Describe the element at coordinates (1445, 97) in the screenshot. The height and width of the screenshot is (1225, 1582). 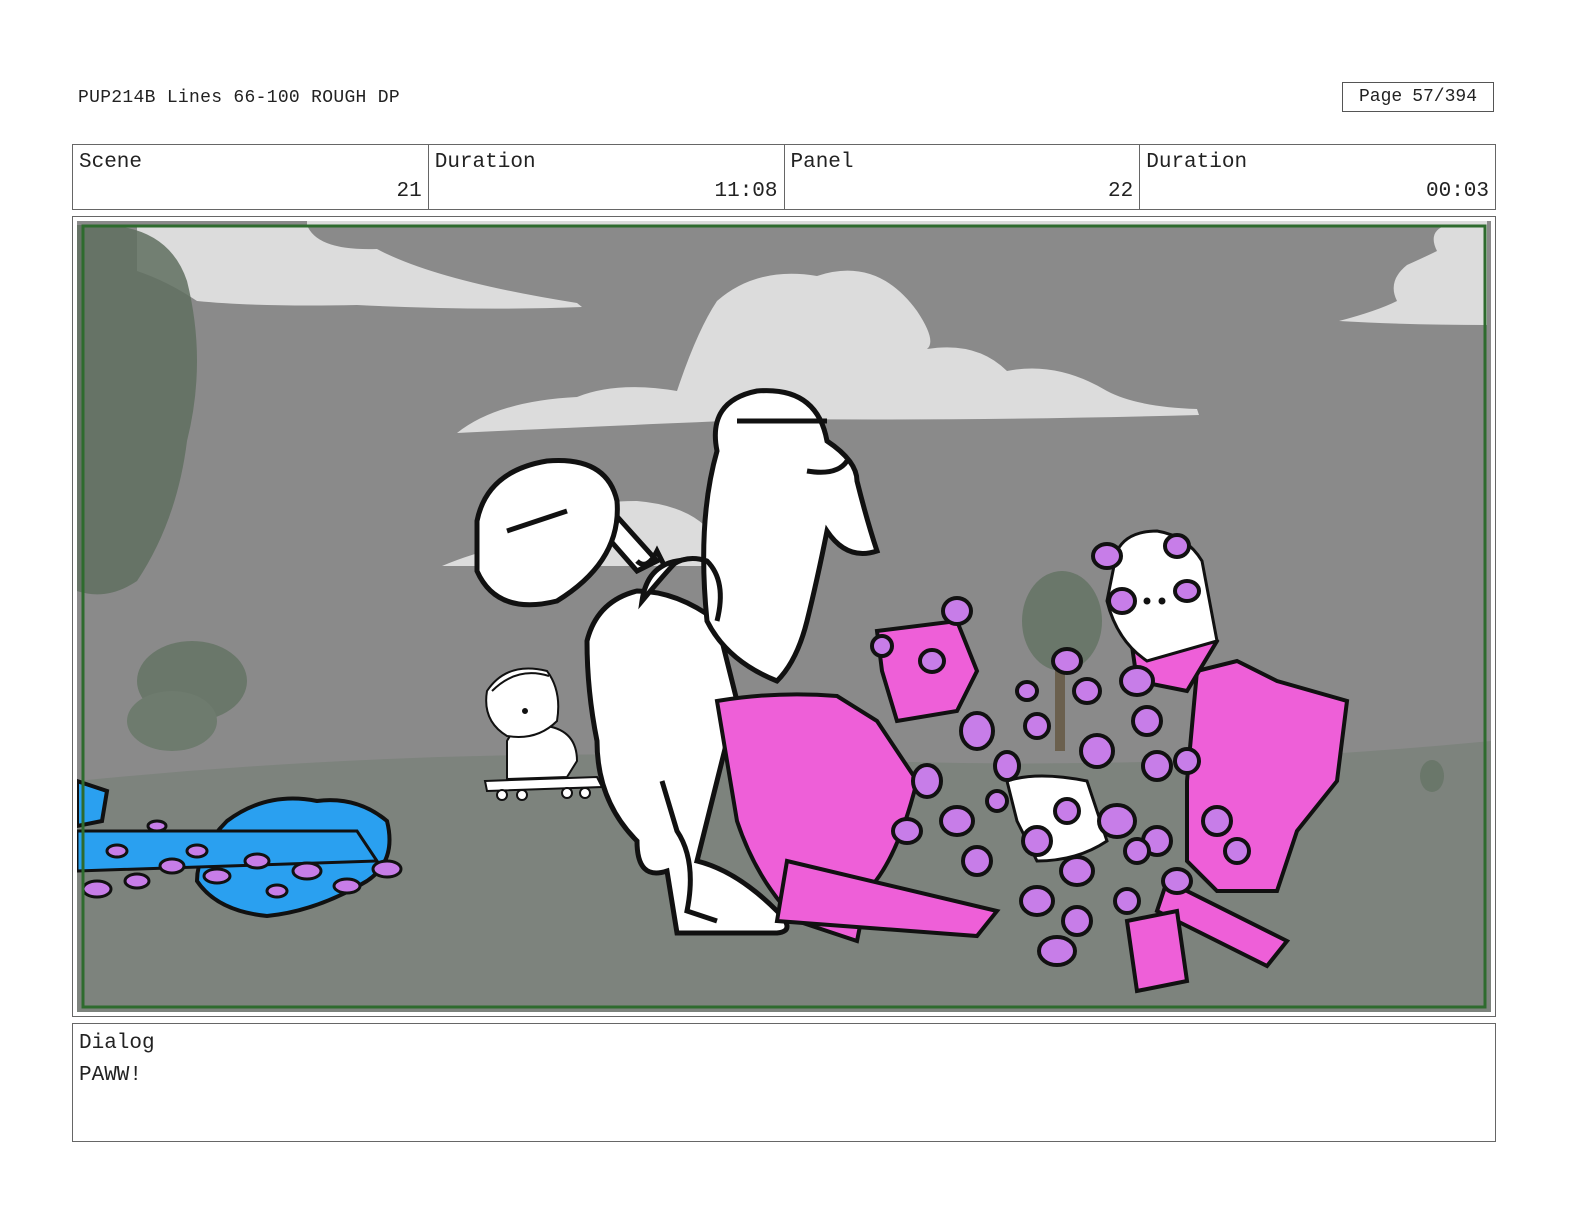
I see `page-number: 57/394` at that location.